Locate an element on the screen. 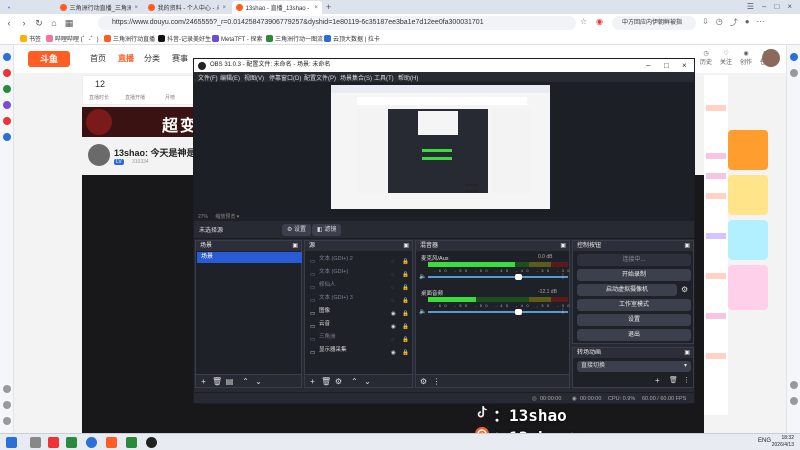 Image resolution: width=800 pixels, height=450 pixels. filter-icon: ▤ is located at coordinates (229, 381).